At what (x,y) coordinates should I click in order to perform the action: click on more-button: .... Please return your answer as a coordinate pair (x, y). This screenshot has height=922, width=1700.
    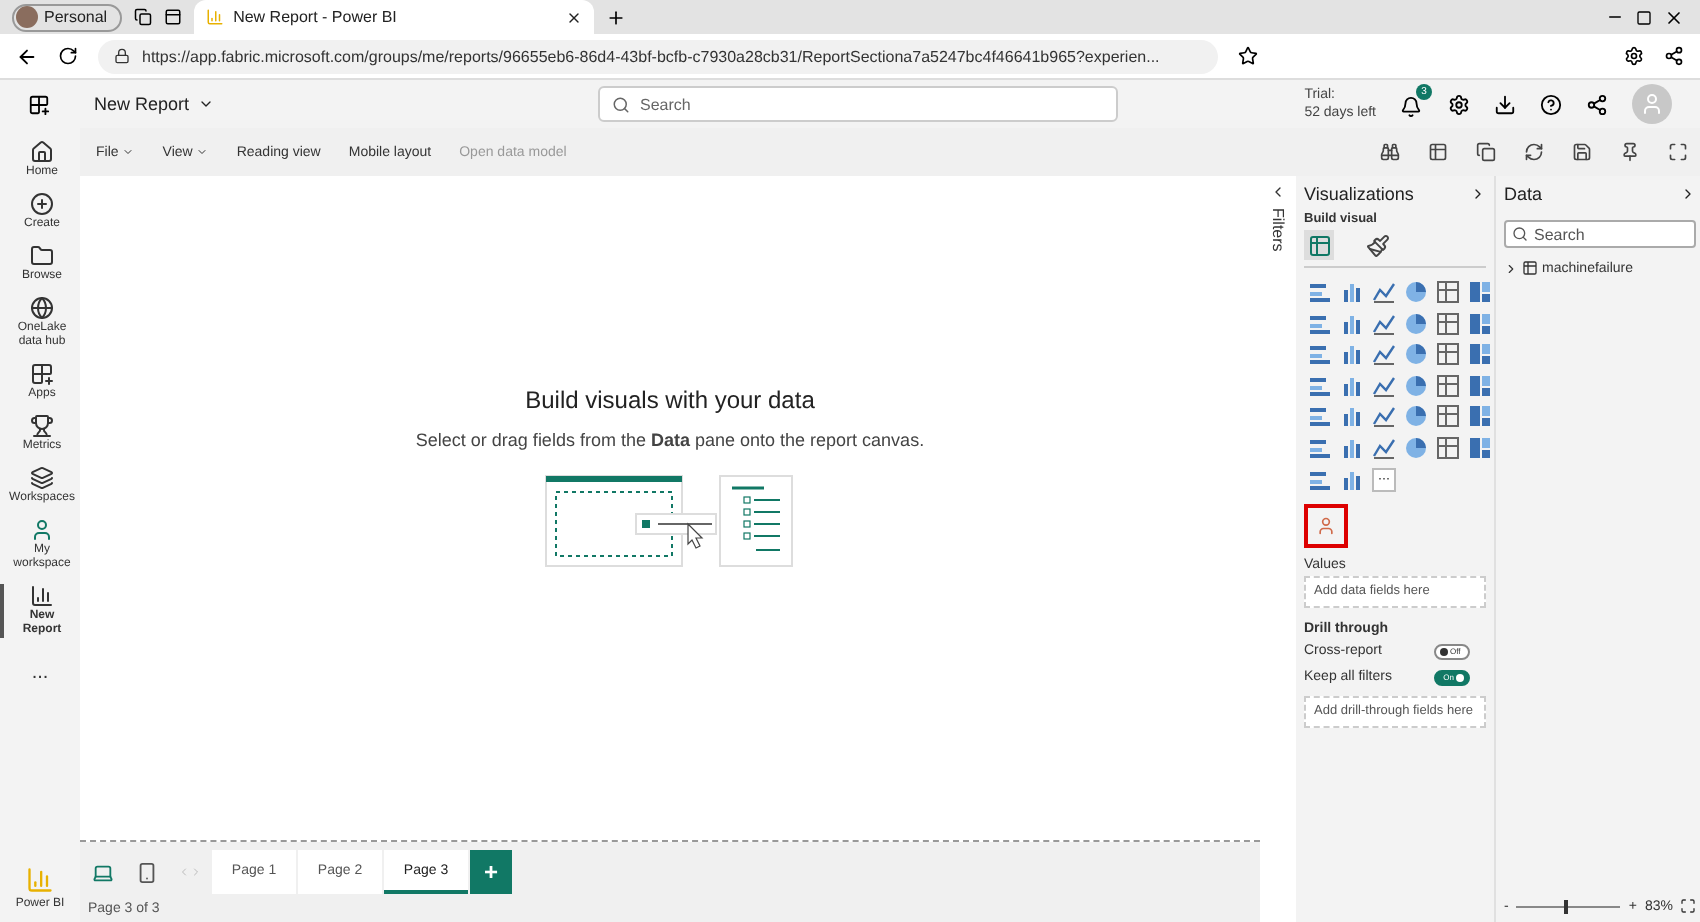
    Looking at the image, I should click on (40, 673).